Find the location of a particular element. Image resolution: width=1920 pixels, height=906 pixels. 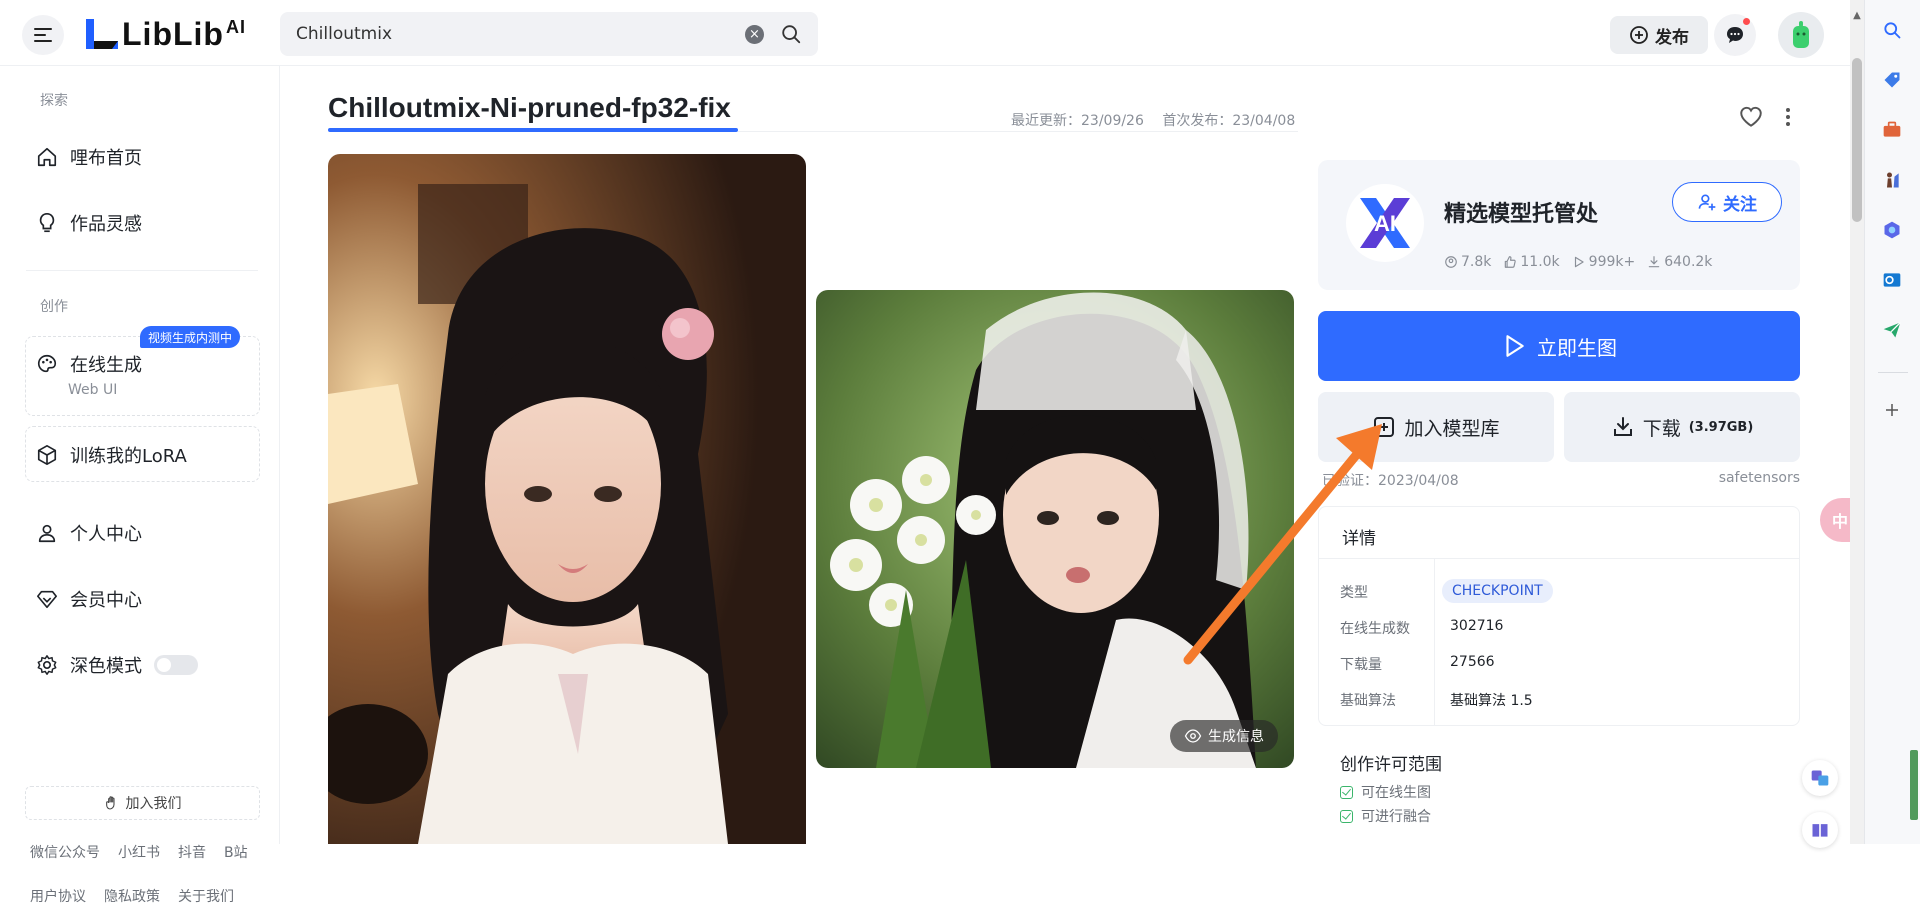

author-name: 精选模型托管处 is located at coordinates (1521, 212).